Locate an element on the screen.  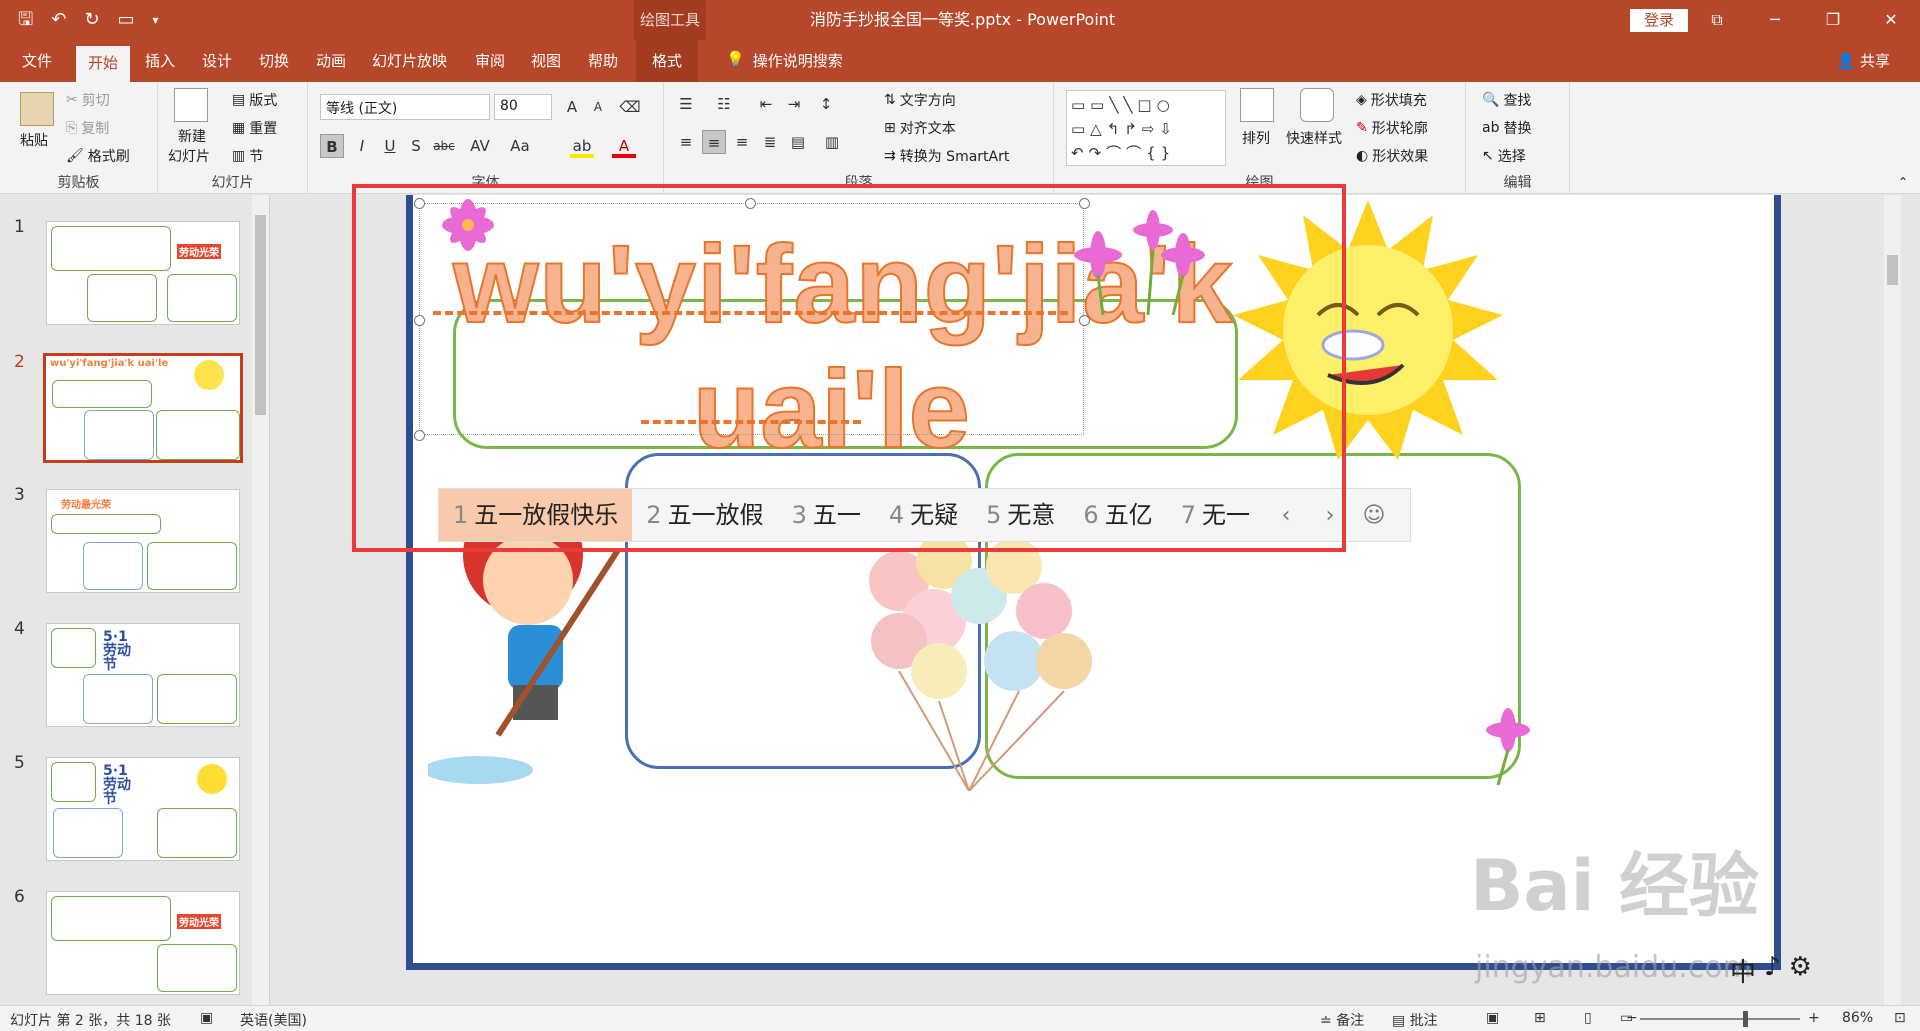
font-color-icon: A is located at coordinates (624, 146).